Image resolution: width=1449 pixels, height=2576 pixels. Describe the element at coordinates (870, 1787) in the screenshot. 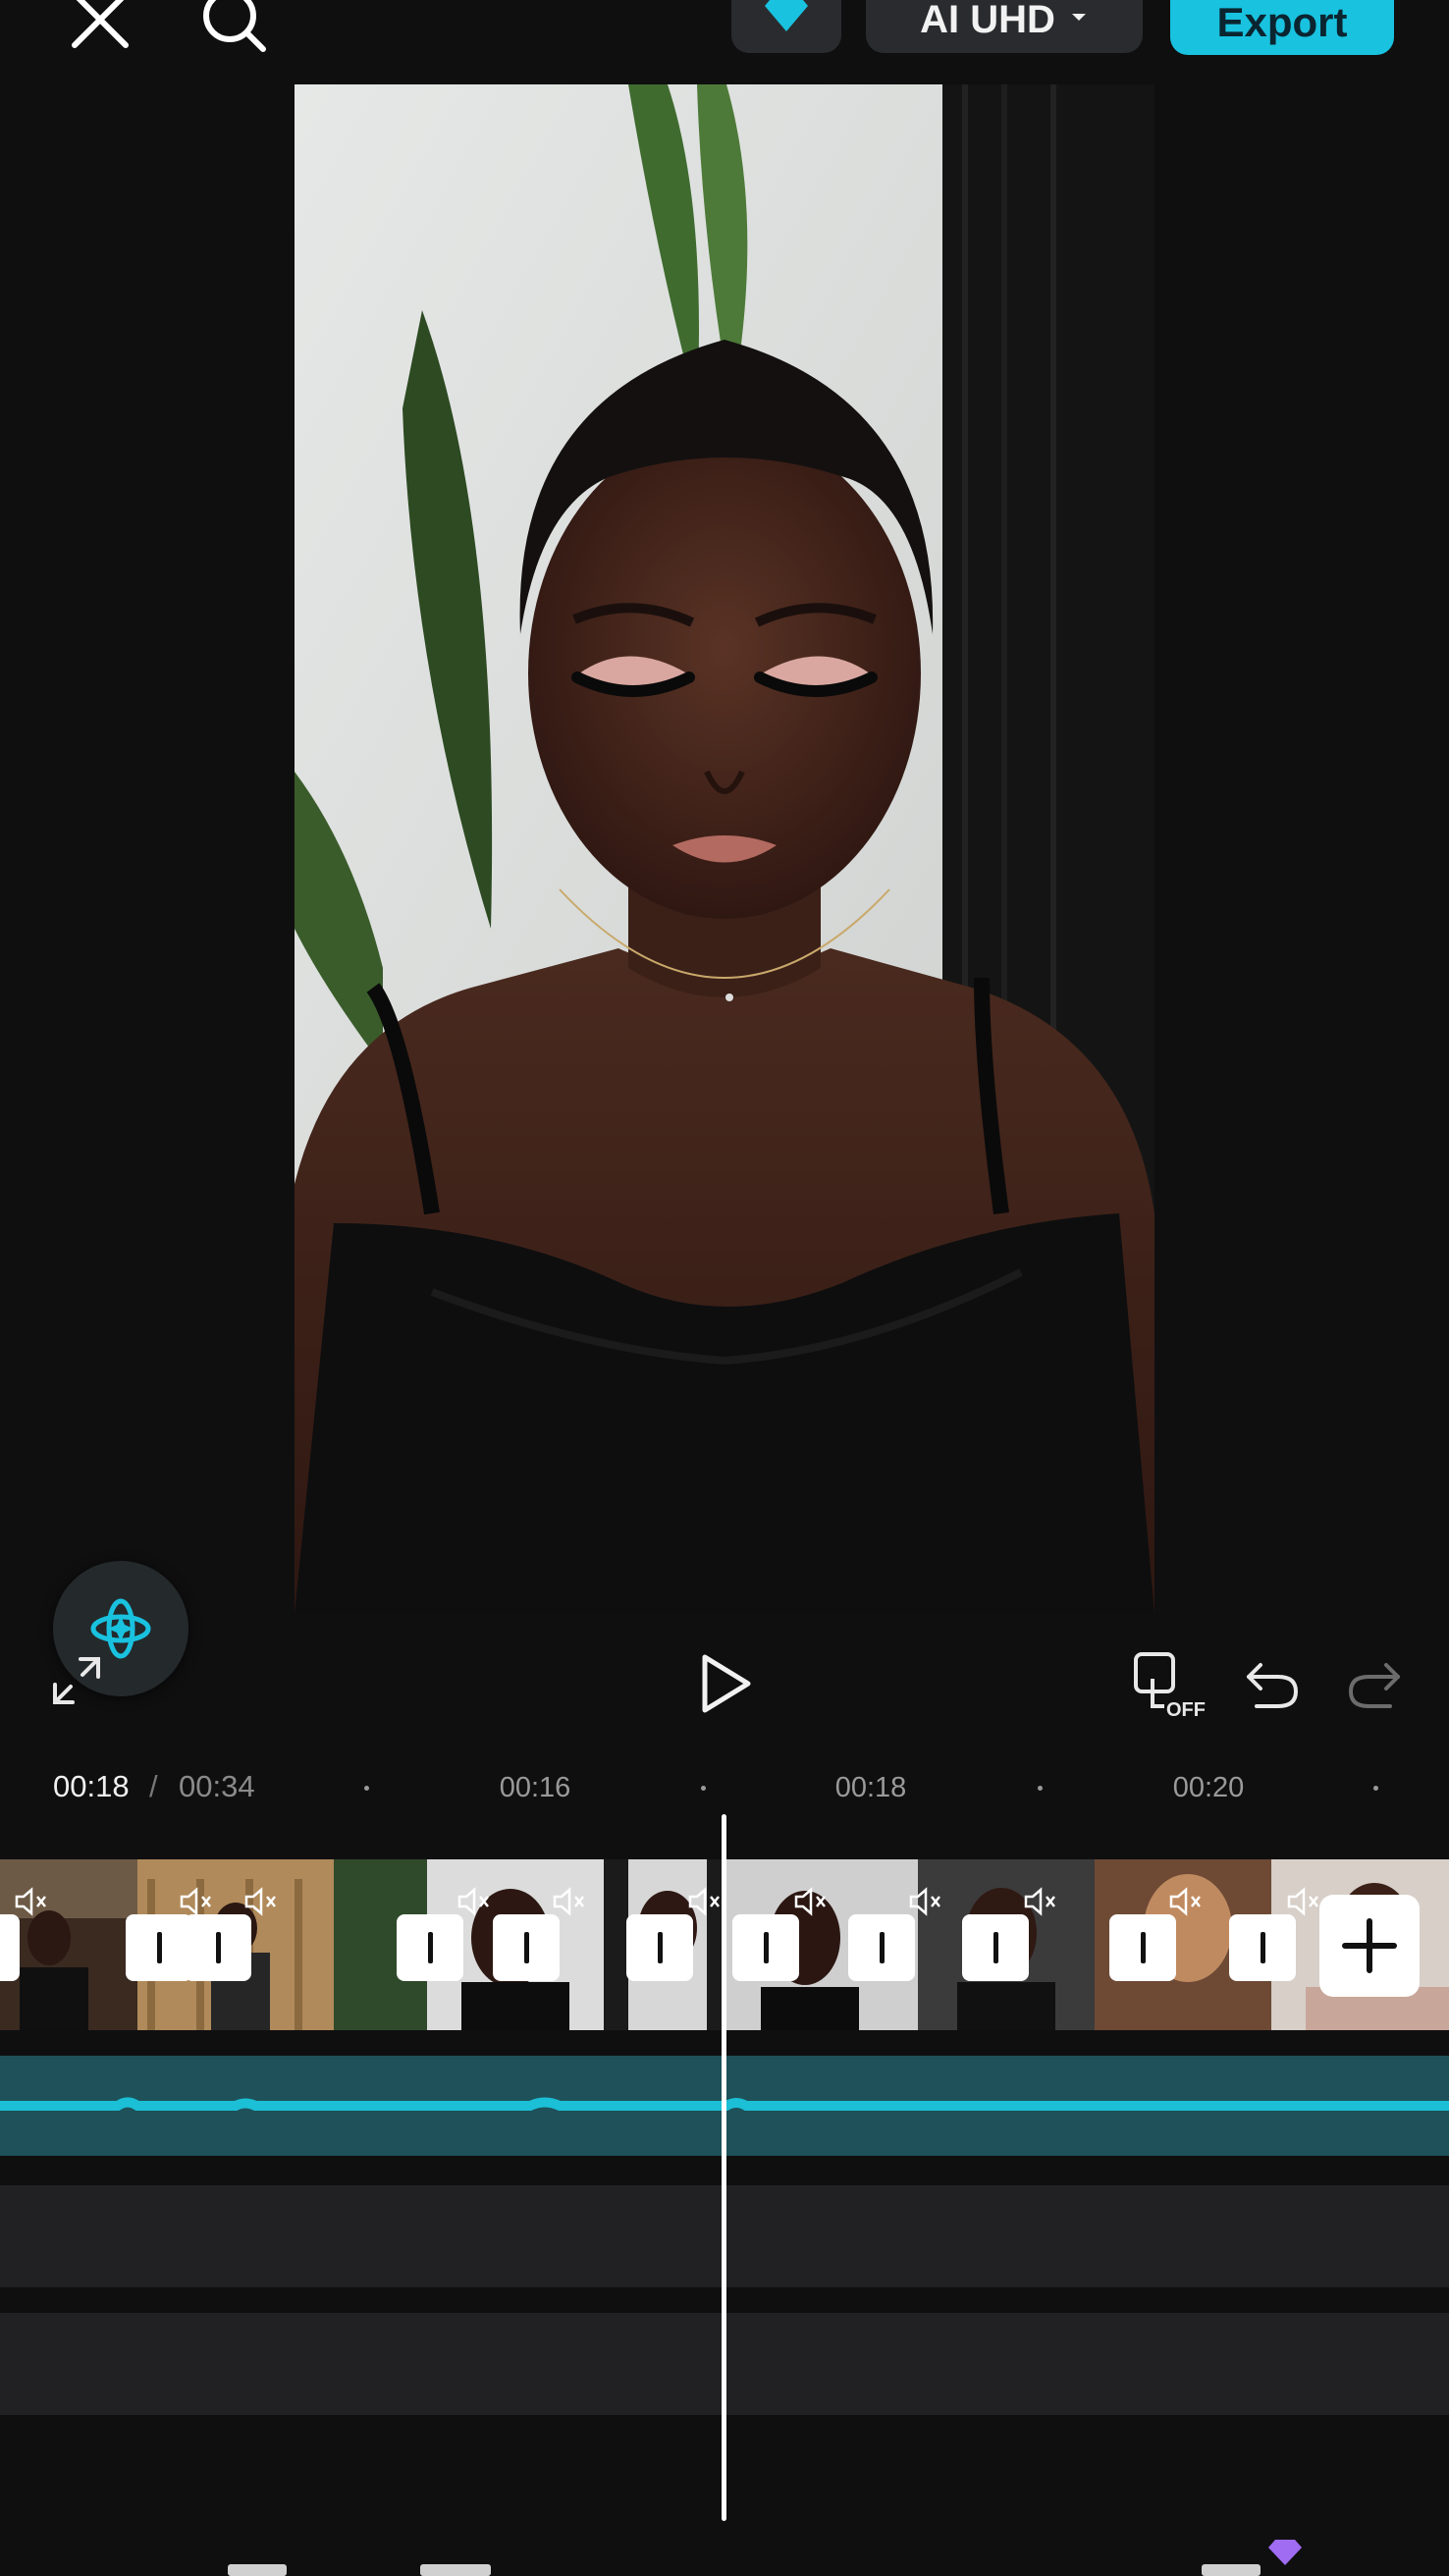

I see `ruler-label: 00:18` at that location.